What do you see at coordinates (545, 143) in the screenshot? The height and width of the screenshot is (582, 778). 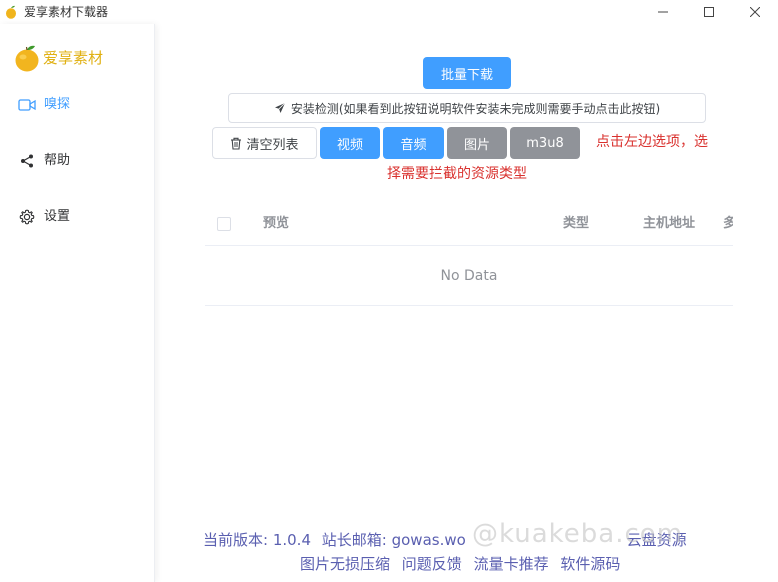 I see `filter-m3u8-button: m3u8` at bounding box center [545, 143].